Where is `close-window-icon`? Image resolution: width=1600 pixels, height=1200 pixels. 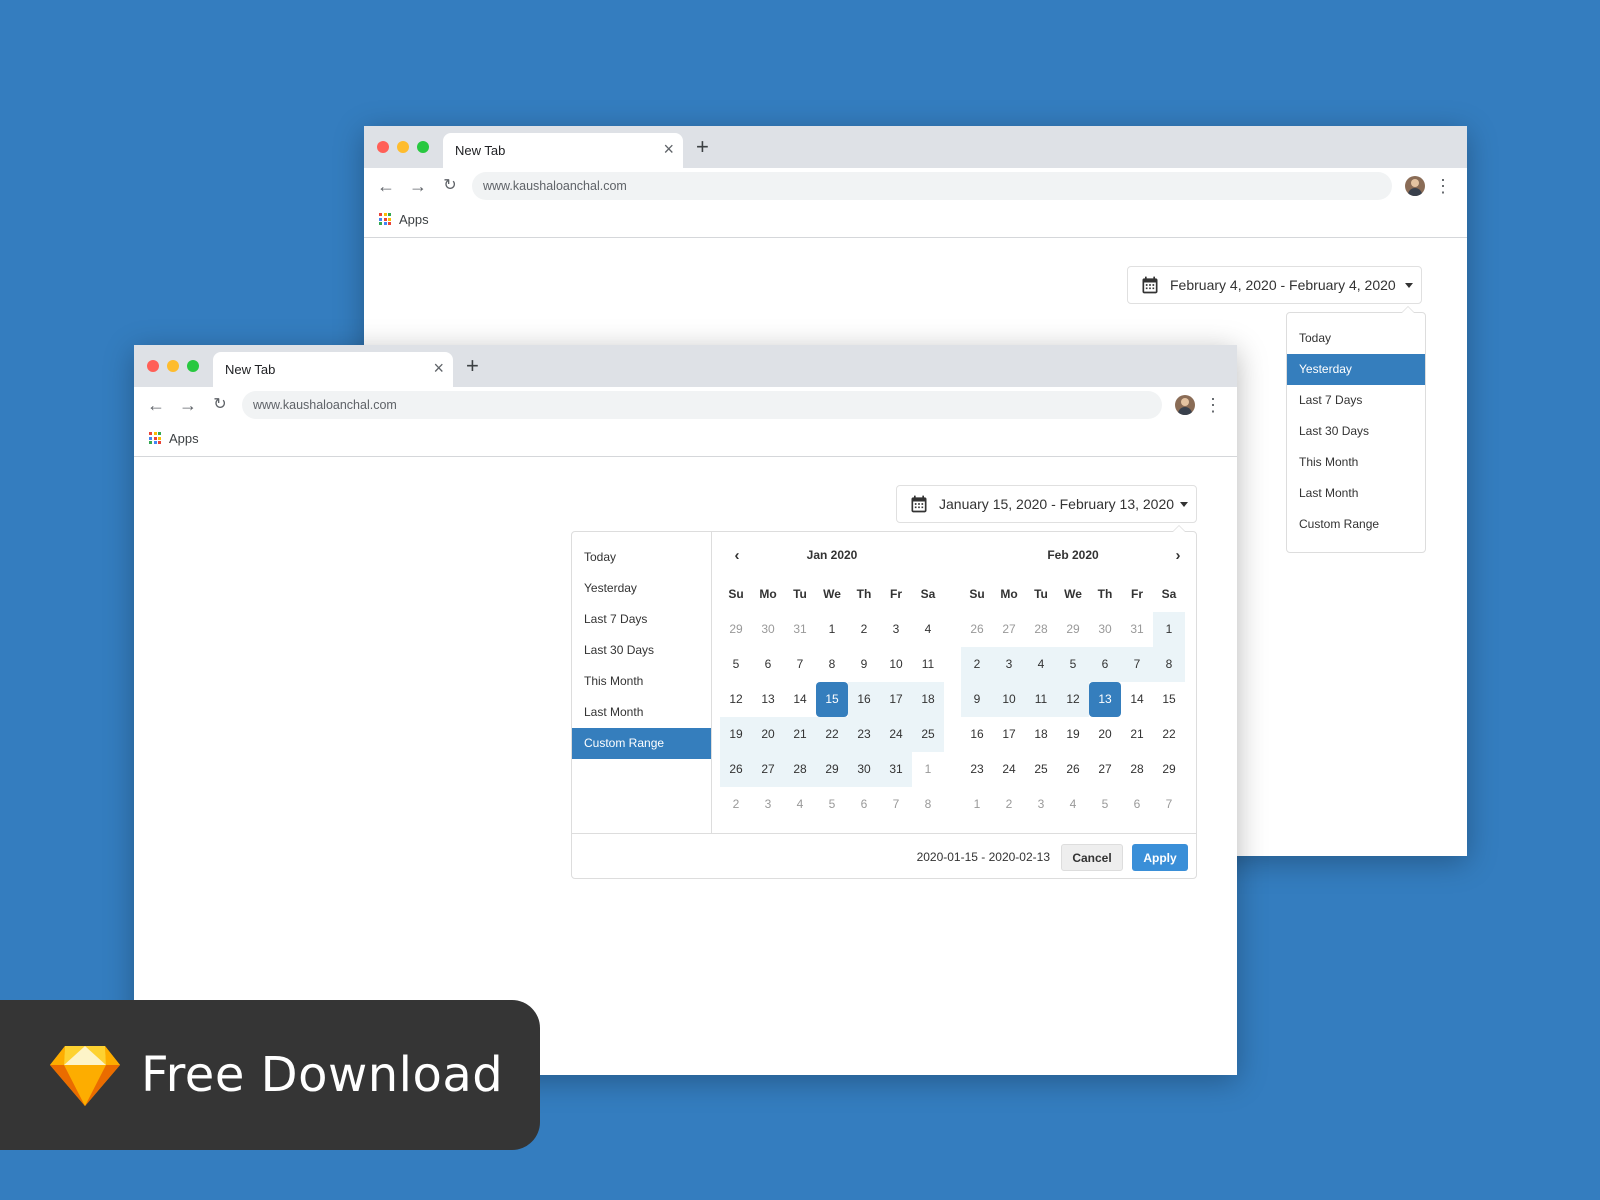 close-window-icon is located at coordinates (383, 147).